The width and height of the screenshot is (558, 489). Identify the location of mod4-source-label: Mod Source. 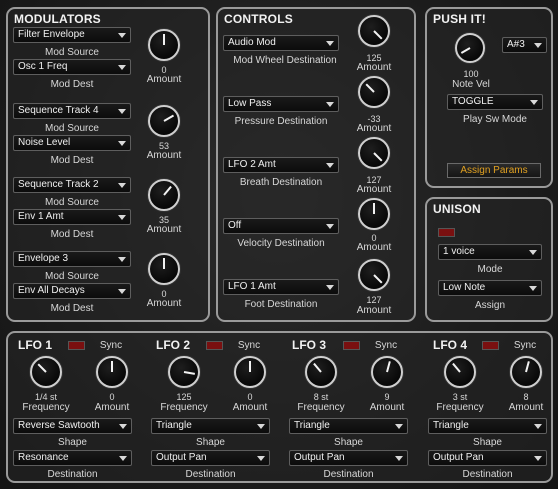
(72, 276).